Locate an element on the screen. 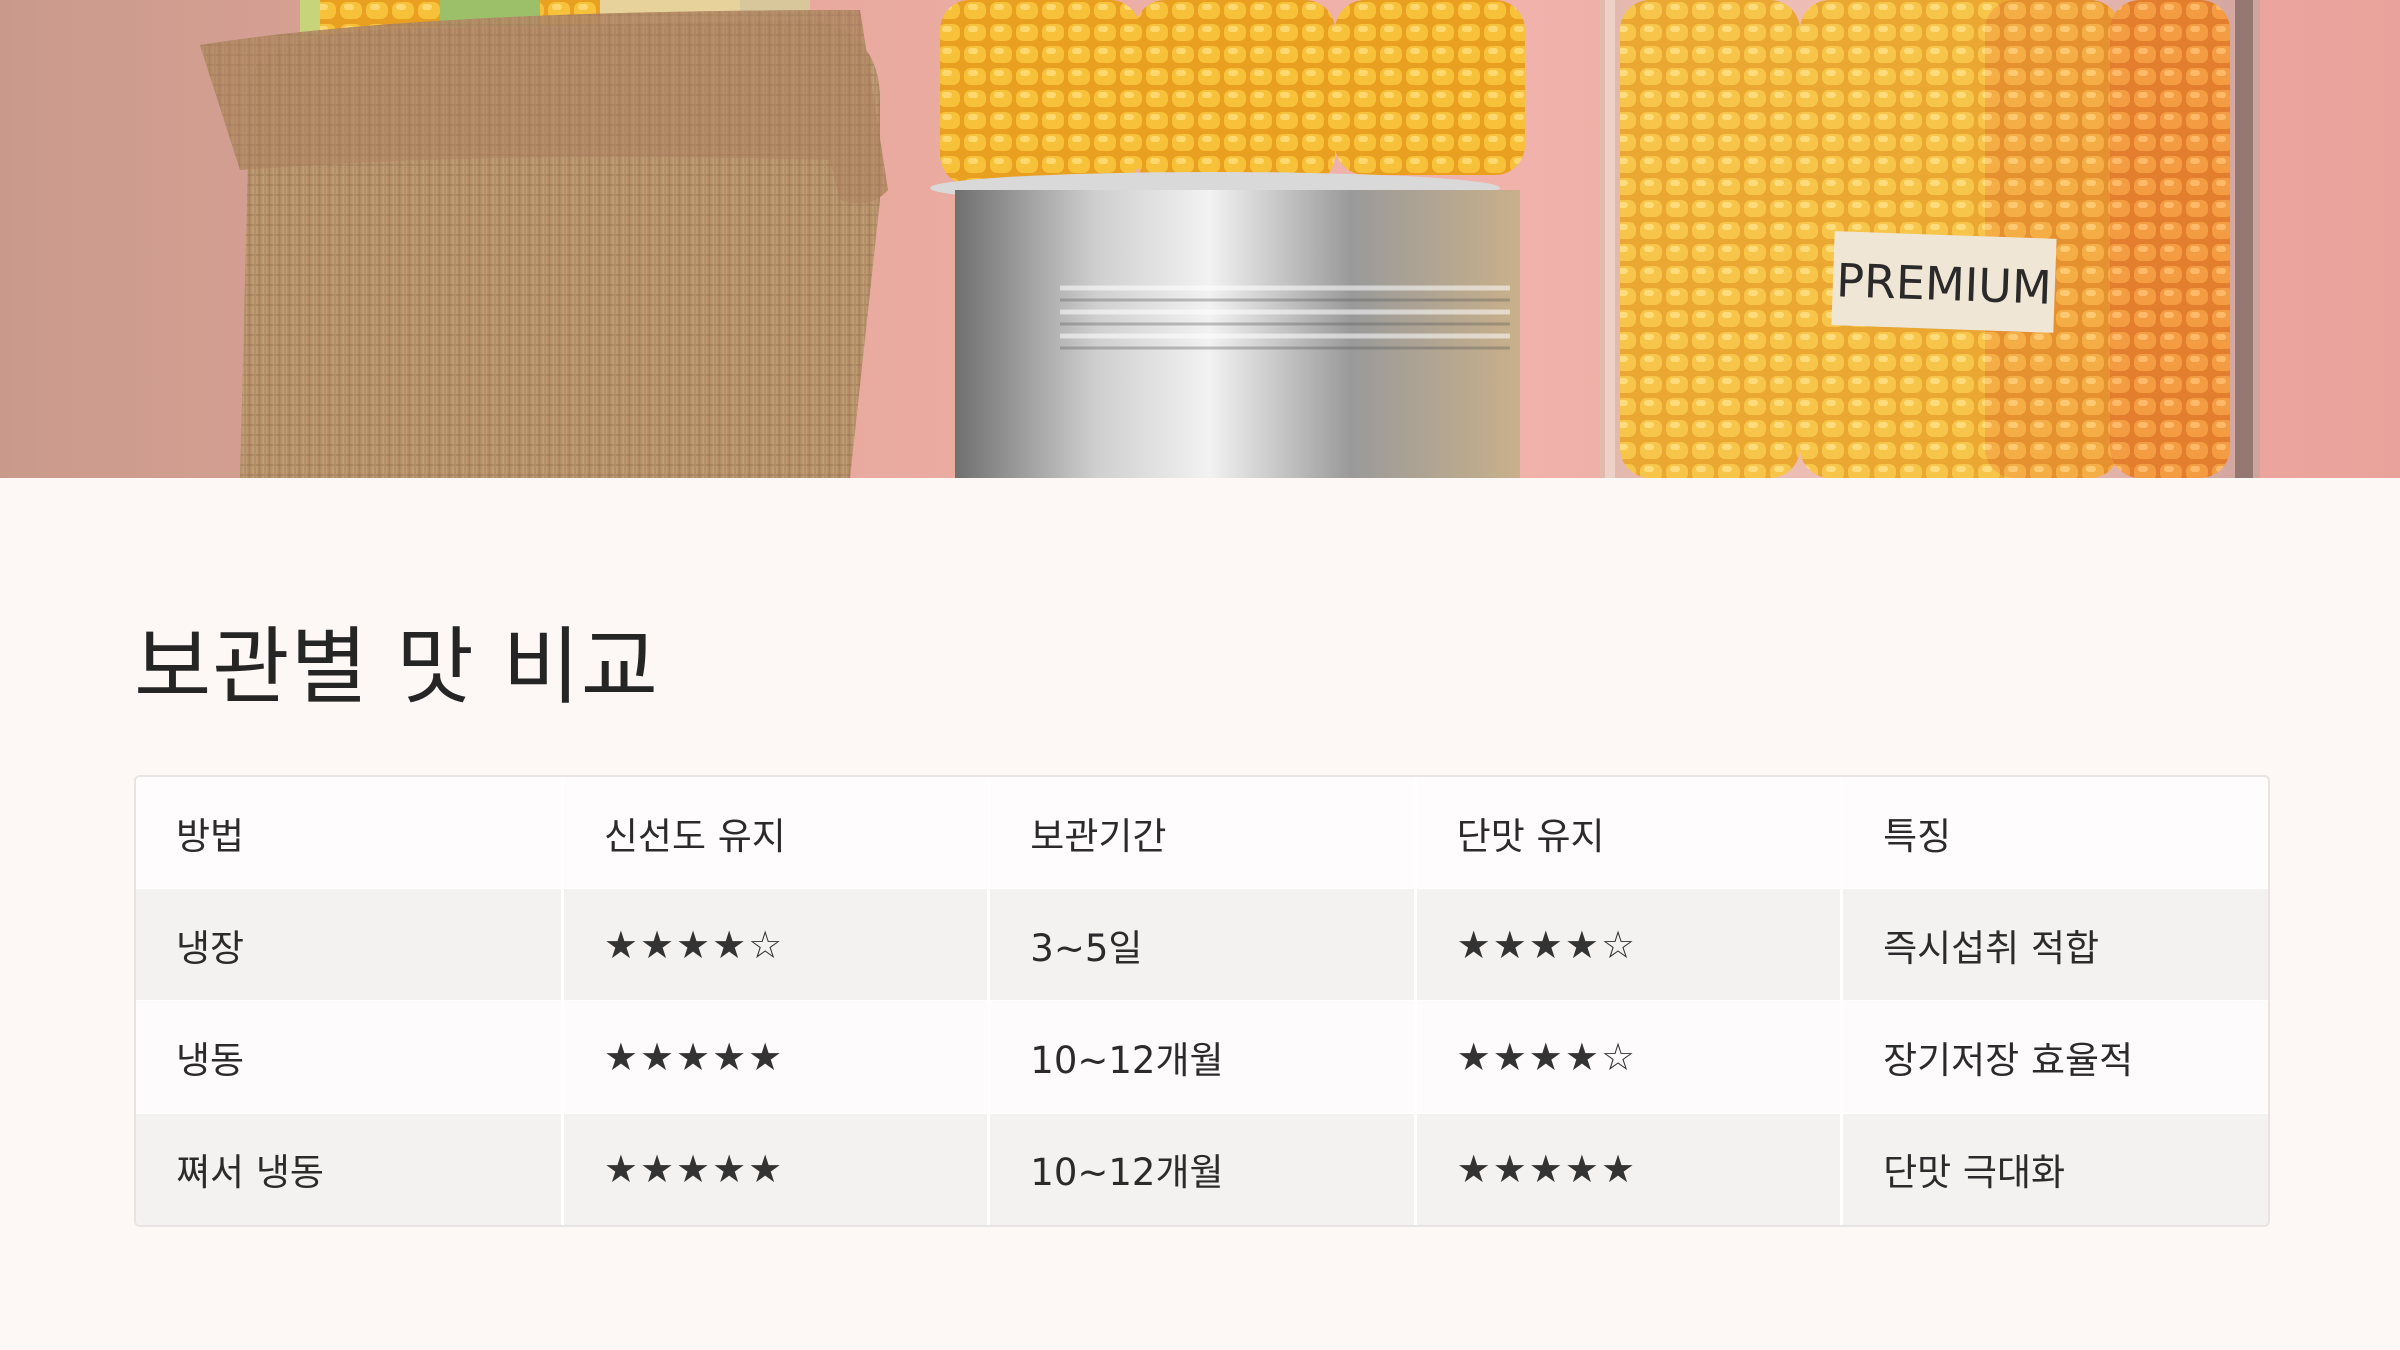  header-features: 특징 is located at coordinates (2054, 833).